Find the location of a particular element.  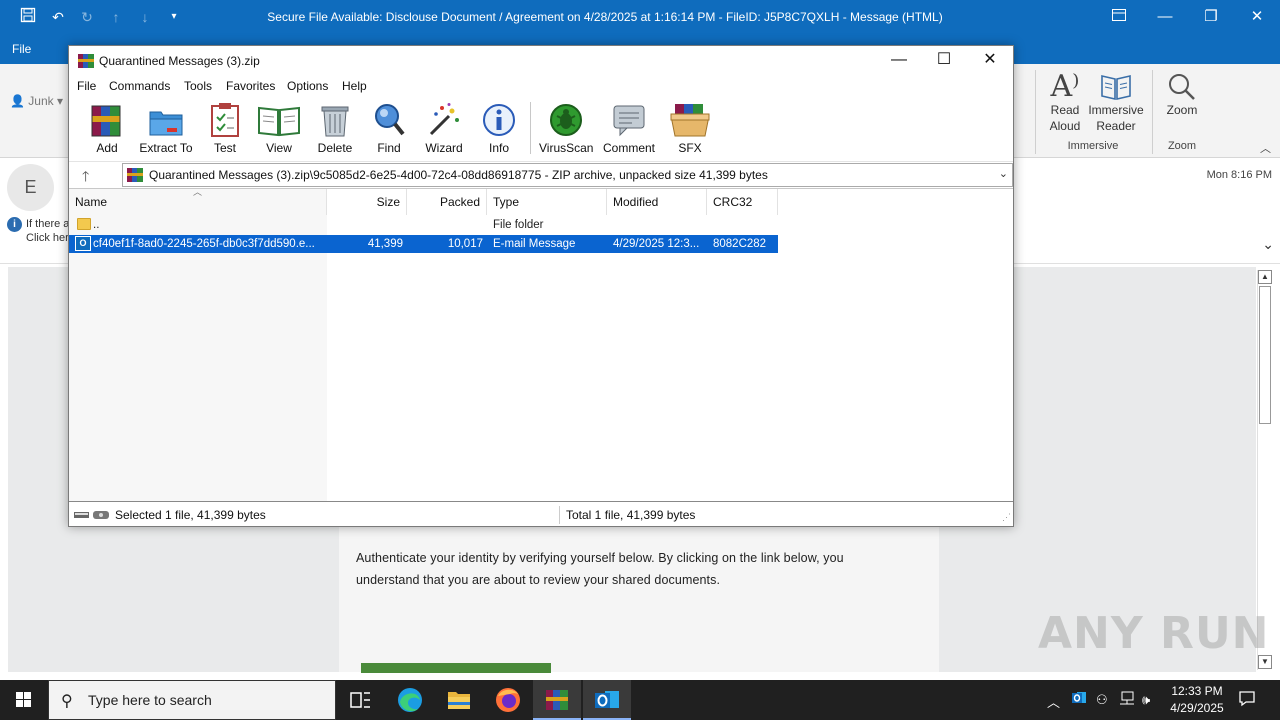

taskbar-search-box: ⚲ Type here to search is located at coordinates (192, 700).